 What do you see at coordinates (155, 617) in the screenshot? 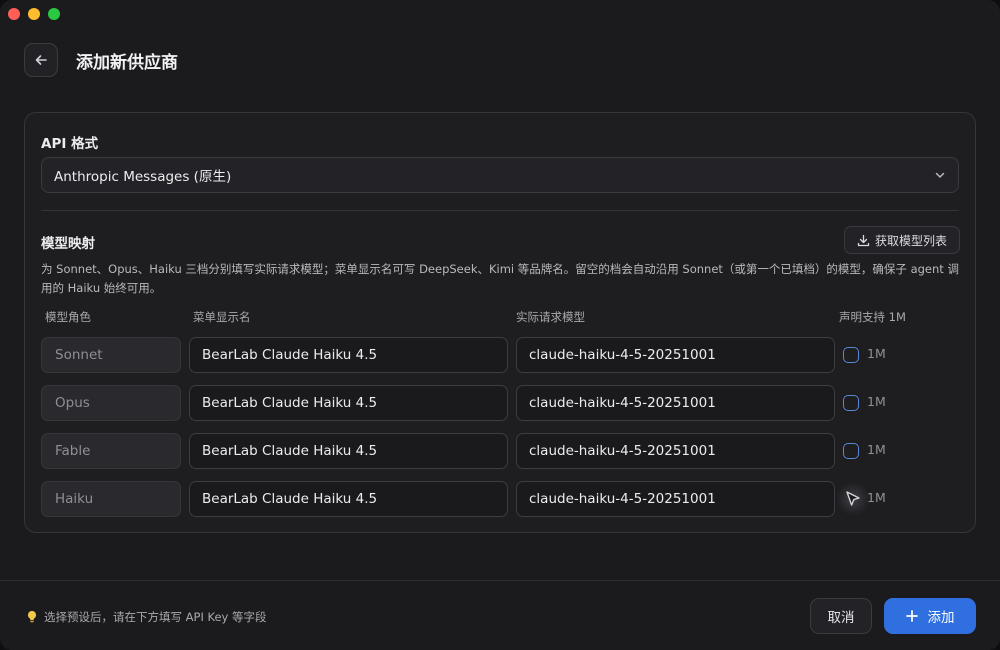
I see `footer-hint-text: 选择预设后，请在下方填写 API Key 等字段` at bounding box center [155, 617].